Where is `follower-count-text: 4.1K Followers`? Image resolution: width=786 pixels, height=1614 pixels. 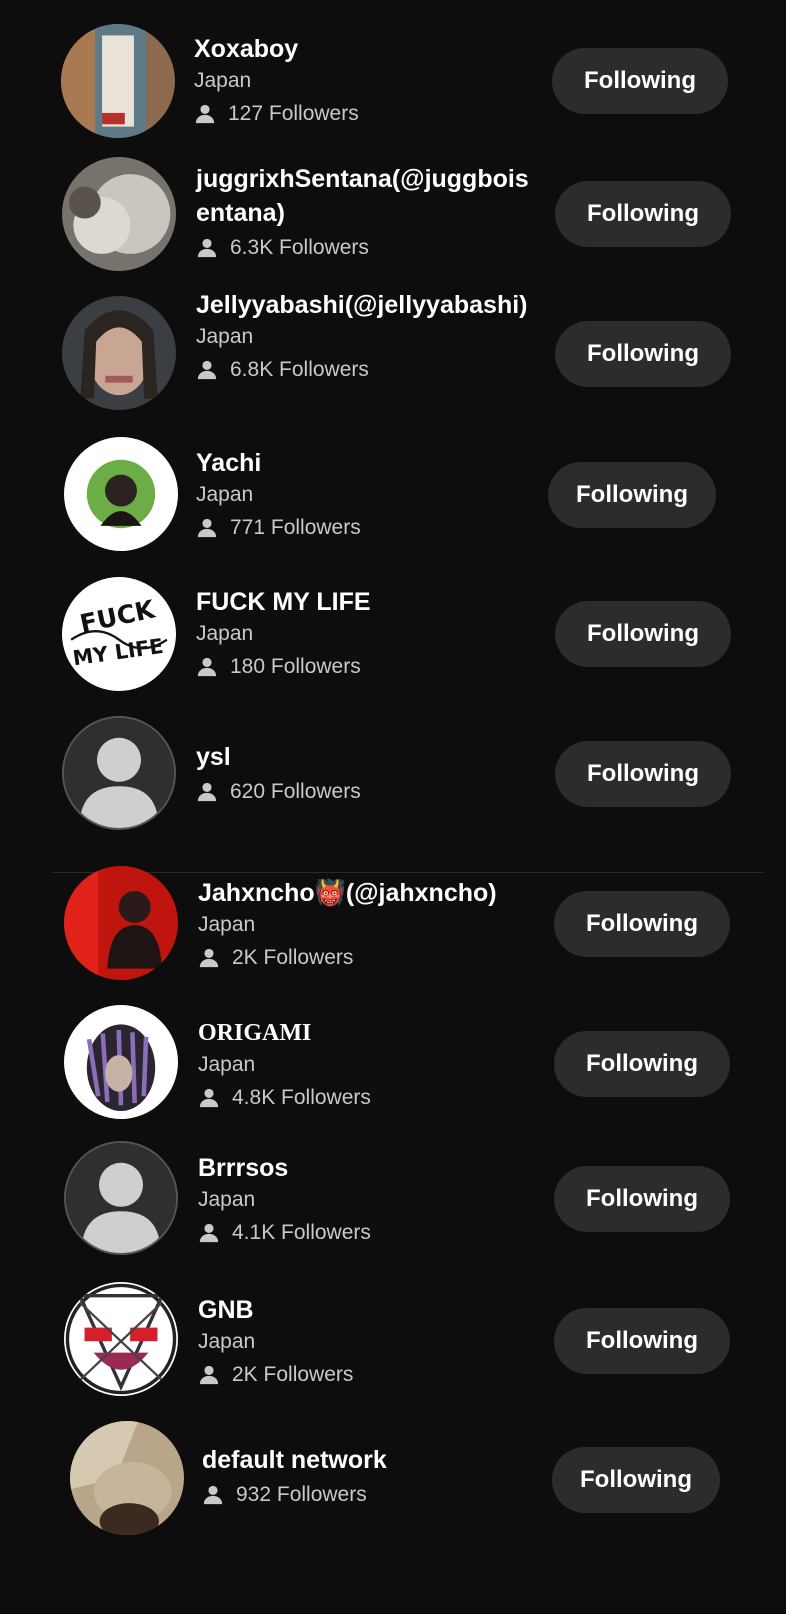
follower-count-text: 4.1K Followers is located at coordinates (301, 1232).